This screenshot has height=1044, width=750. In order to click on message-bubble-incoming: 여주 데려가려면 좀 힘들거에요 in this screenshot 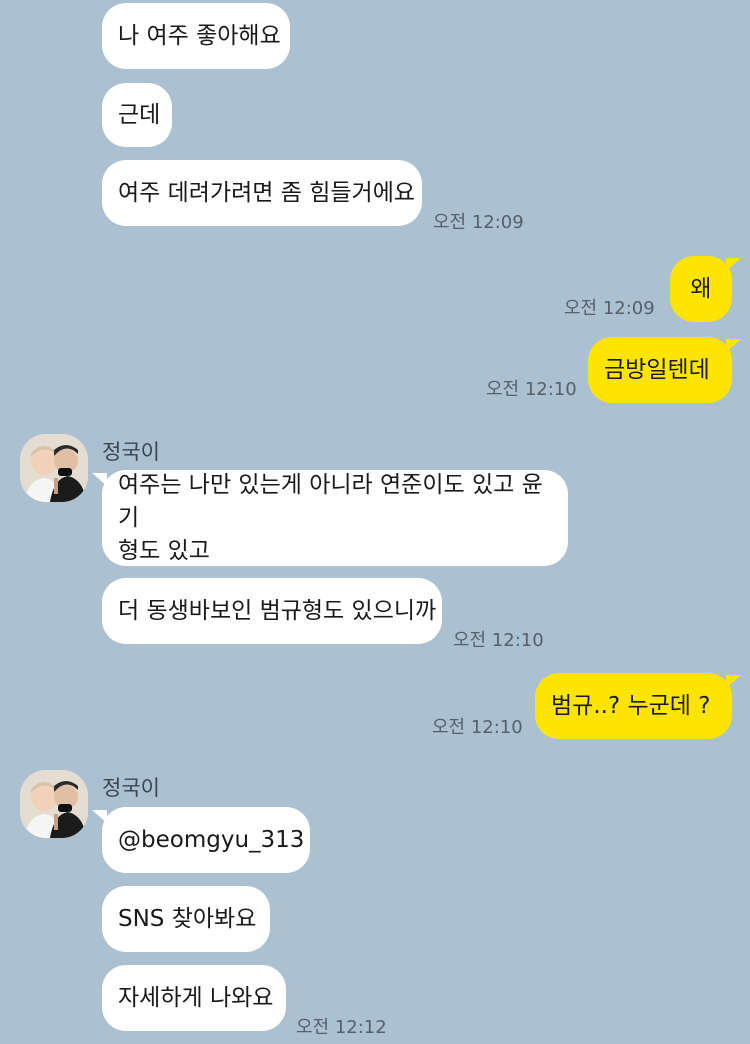, I will do `click(262, 193)`.